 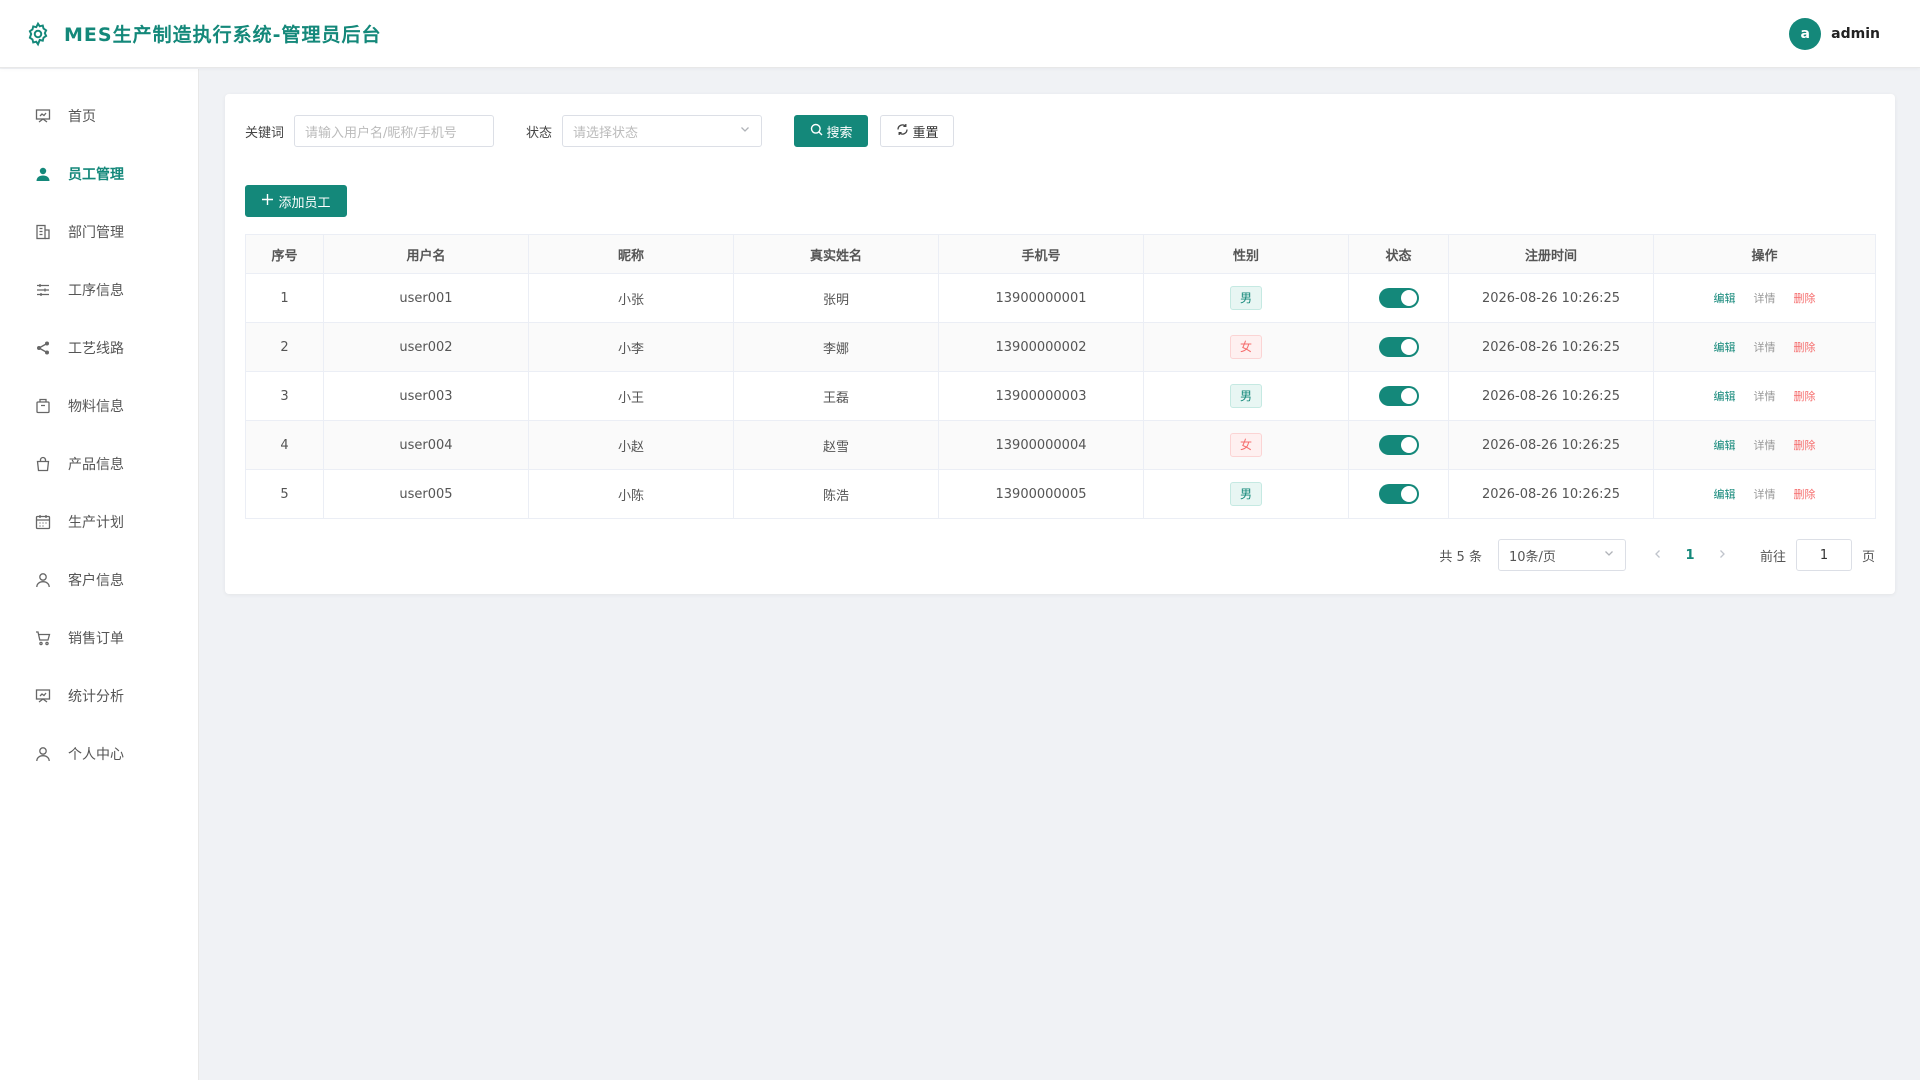 I want to click on column-header: 序号, so click(x=284, y=254).